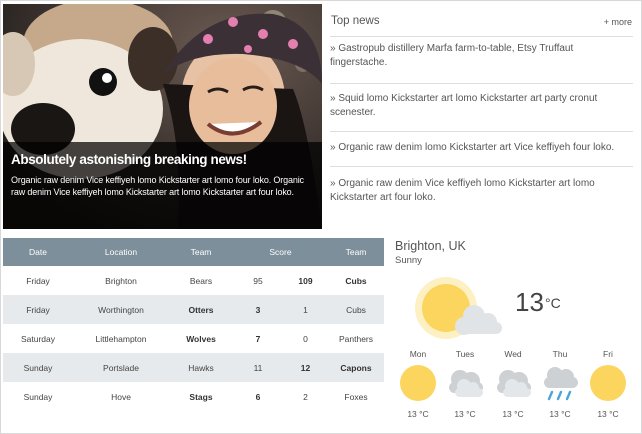 The height and width of the screenshot is (434, 642). What do you see at coordinates (305, 280) in the screenshot?
I see `away-score-cell: 109` at bounding box center [305, 280].